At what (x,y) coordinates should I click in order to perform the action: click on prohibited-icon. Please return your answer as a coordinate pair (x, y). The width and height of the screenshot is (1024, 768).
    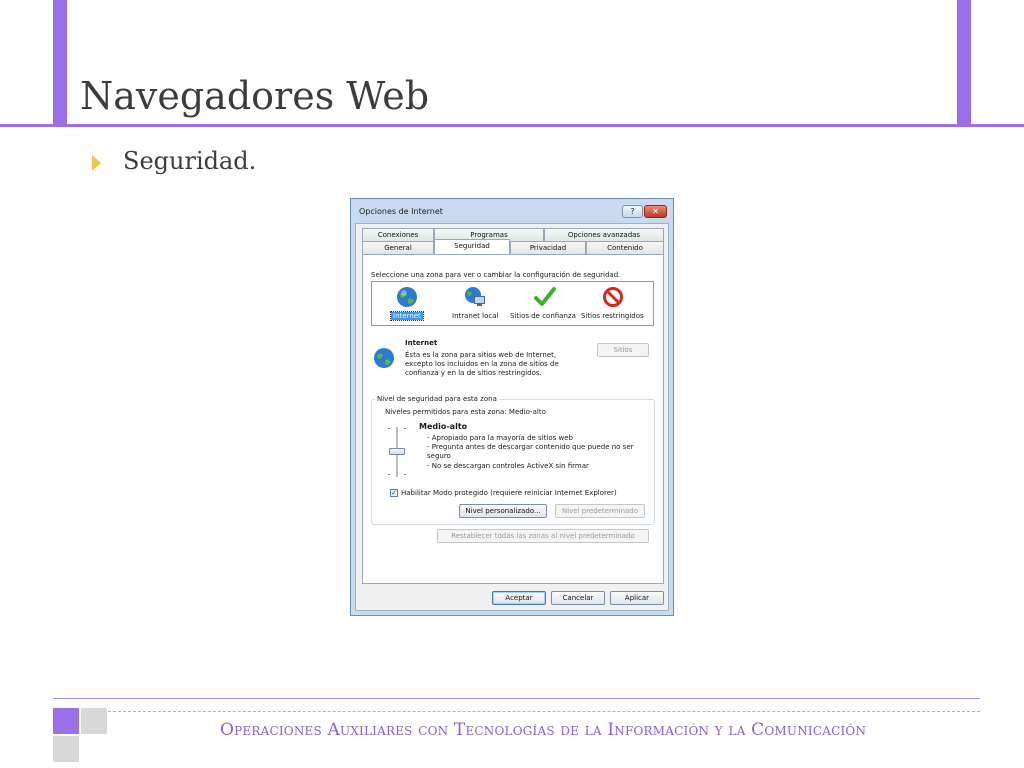
    Looking at the image, I should click on (613, 297).